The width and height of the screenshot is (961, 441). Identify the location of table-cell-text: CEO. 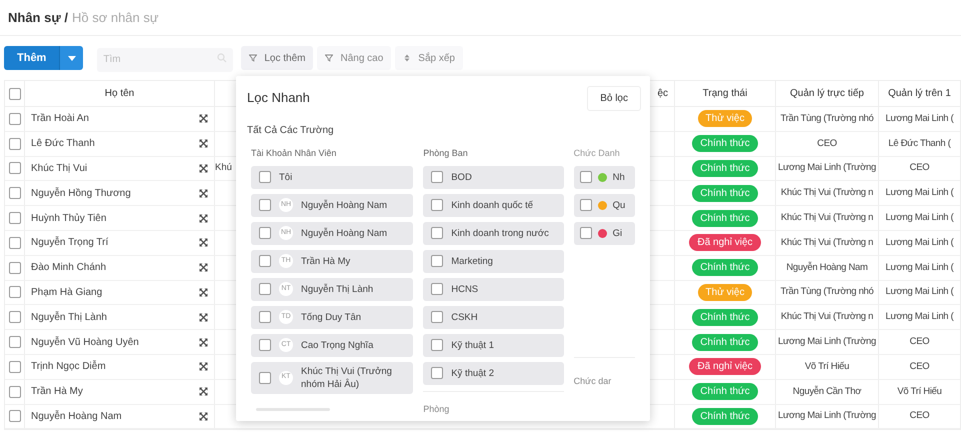
(920, 341).